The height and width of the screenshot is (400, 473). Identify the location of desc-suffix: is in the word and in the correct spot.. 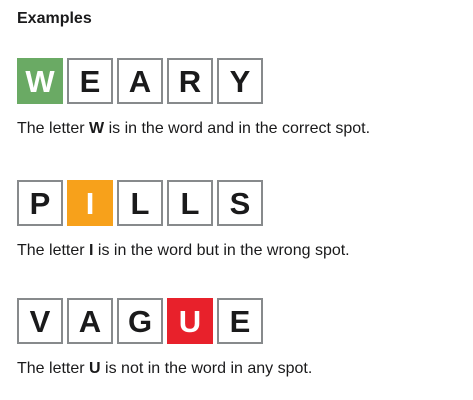
(237, 128).